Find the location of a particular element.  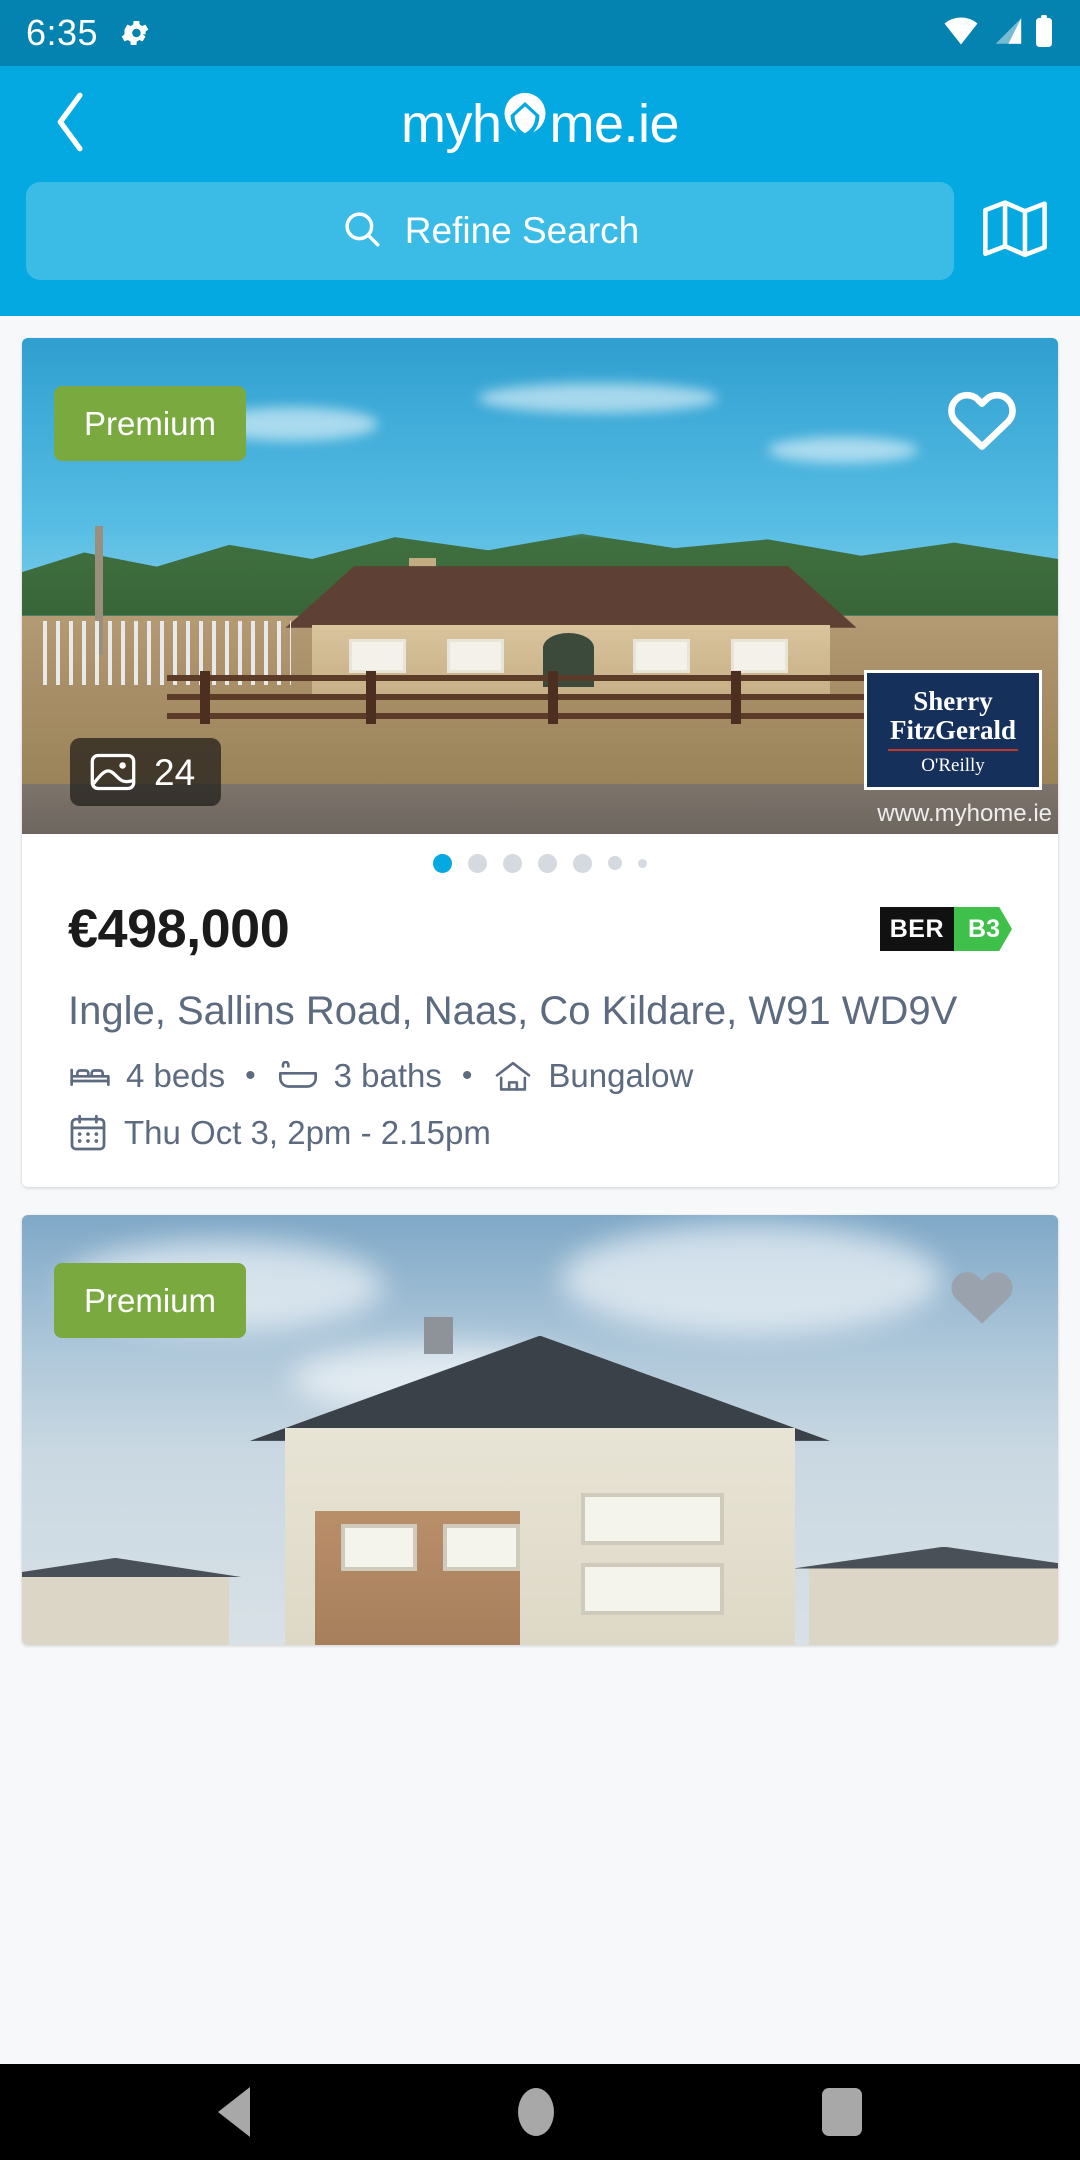

ber-badge: BER B3 is located at coordinates (945, 929).